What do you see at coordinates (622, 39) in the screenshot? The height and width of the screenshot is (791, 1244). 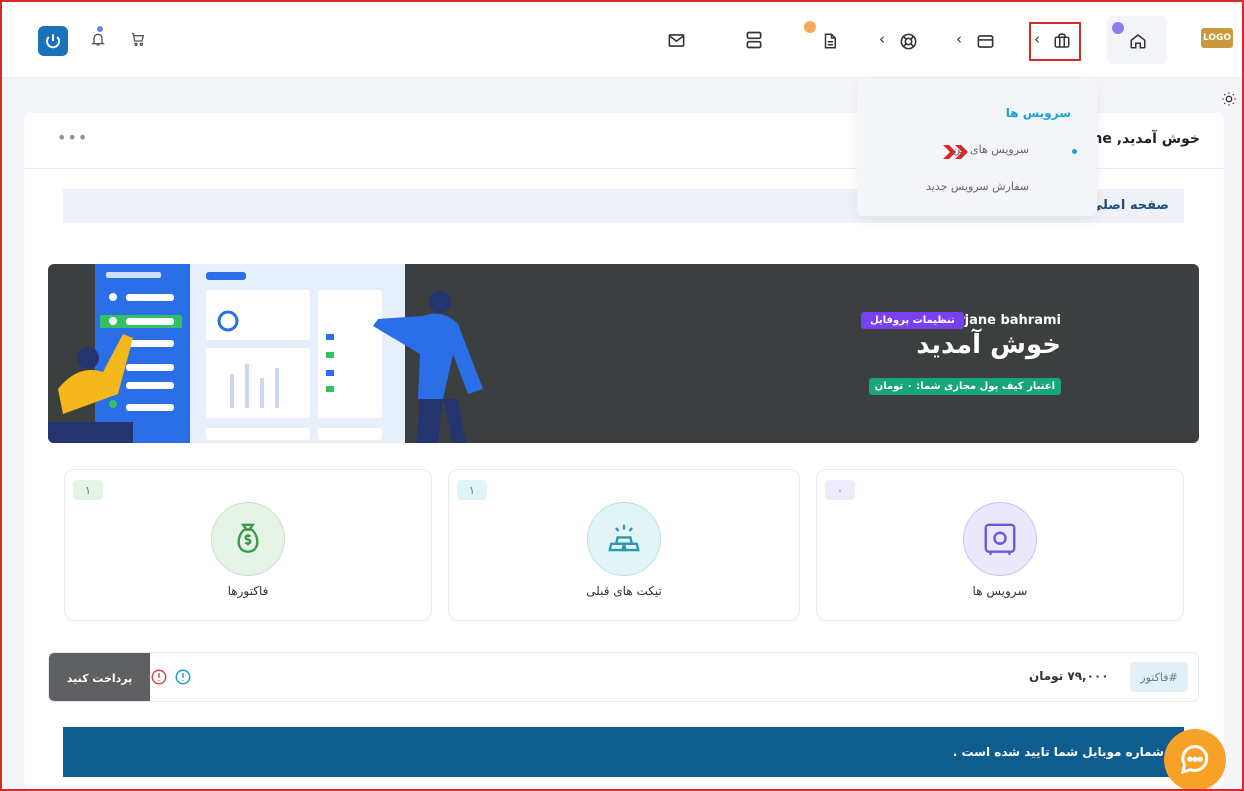 I see `top-navbar: LOGO ‹ ‹ ‹` at bounding box center [622, 39].